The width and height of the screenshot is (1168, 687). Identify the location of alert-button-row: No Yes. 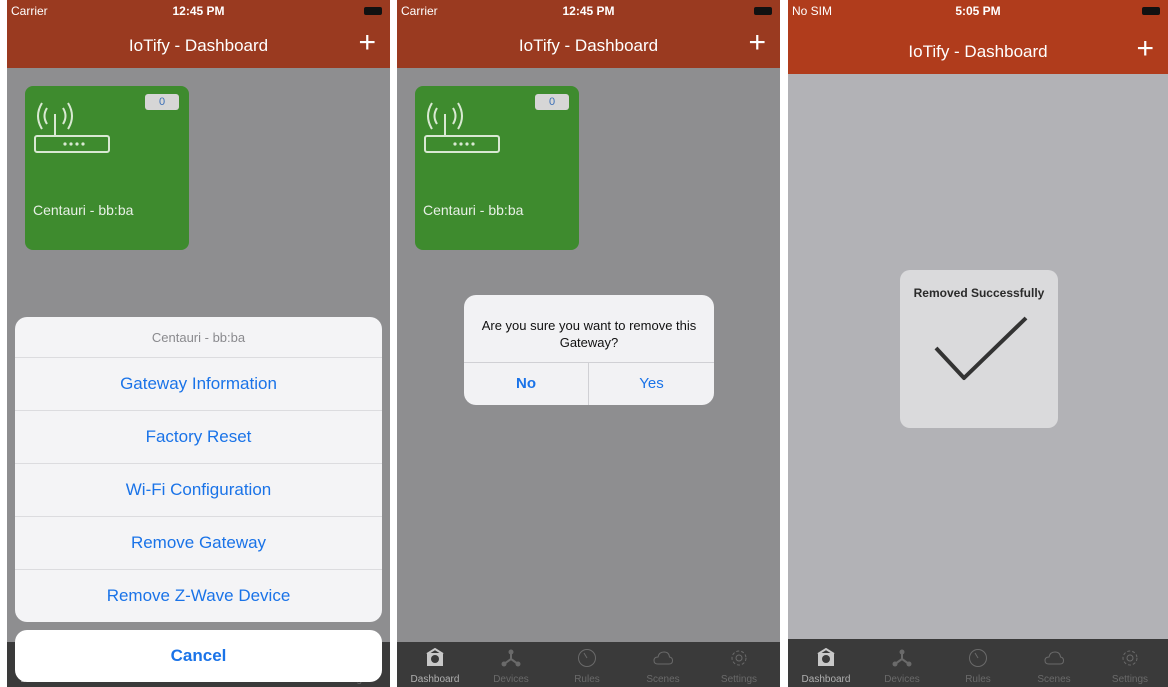
(589, 383).